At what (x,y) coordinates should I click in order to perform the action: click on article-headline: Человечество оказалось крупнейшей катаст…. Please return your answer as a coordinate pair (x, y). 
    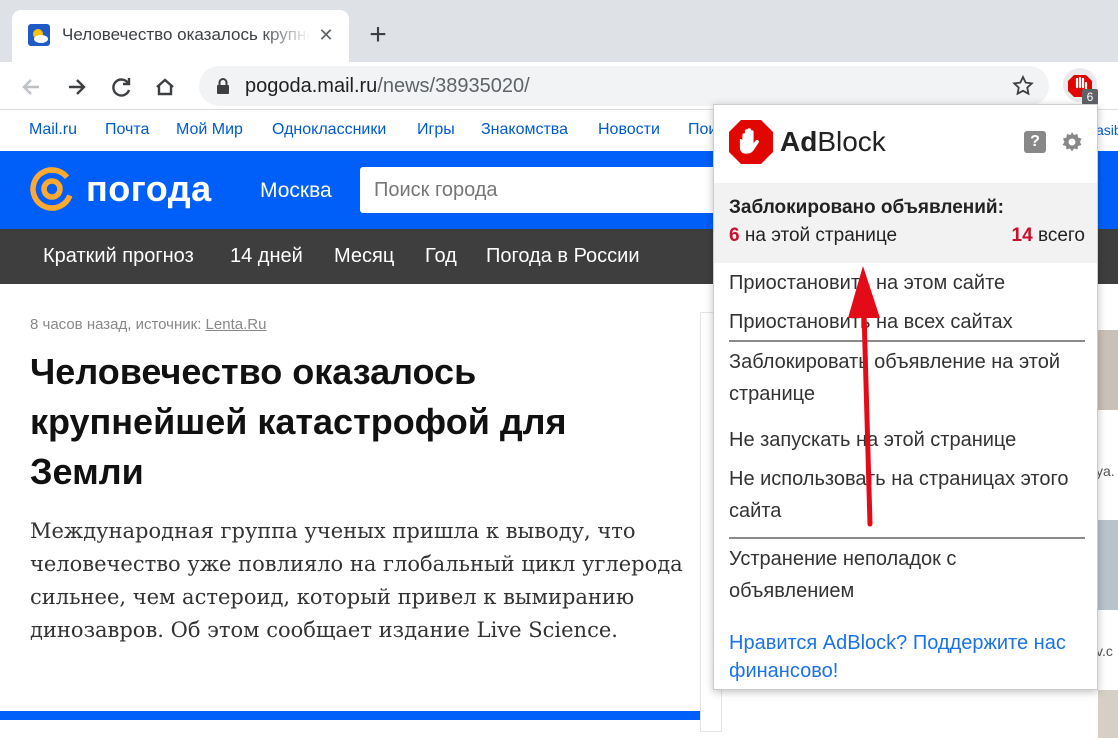
    Looking at the image, I should click on (298, 421).